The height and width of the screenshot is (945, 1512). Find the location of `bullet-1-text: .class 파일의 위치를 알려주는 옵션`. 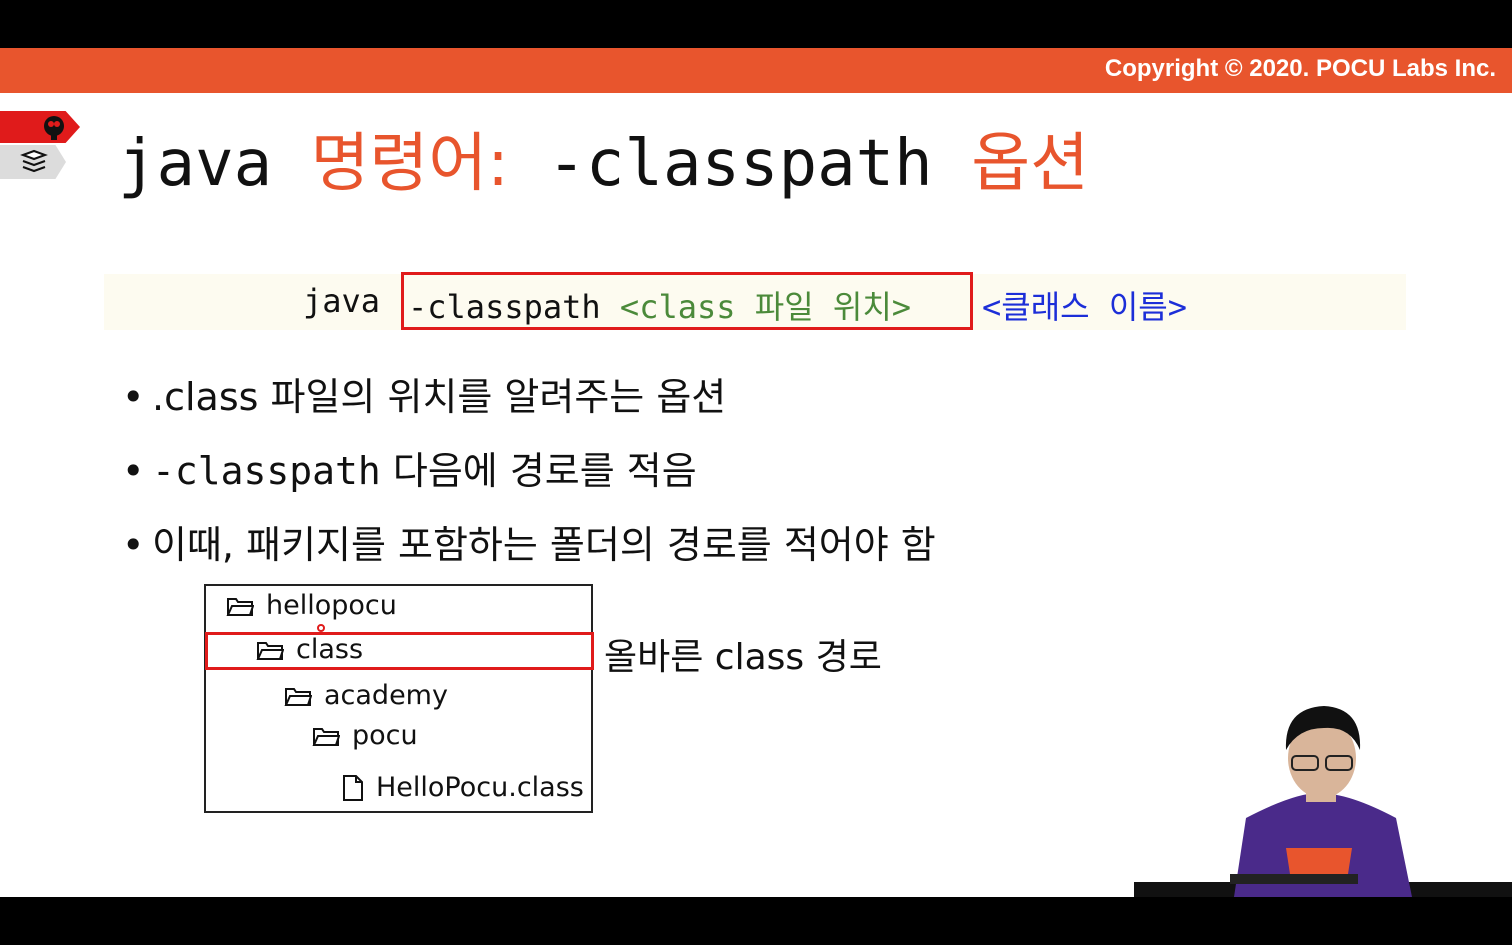

bullet-1-text: .class 파일의 위치를 알려주는 옵션 is located at coordinates (439, 397).